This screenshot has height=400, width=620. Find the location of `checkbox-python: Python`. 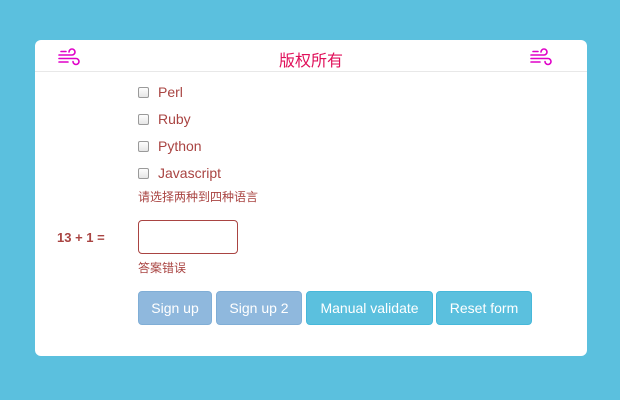

checkbox-python: Python is located at coordinates (170, 146).